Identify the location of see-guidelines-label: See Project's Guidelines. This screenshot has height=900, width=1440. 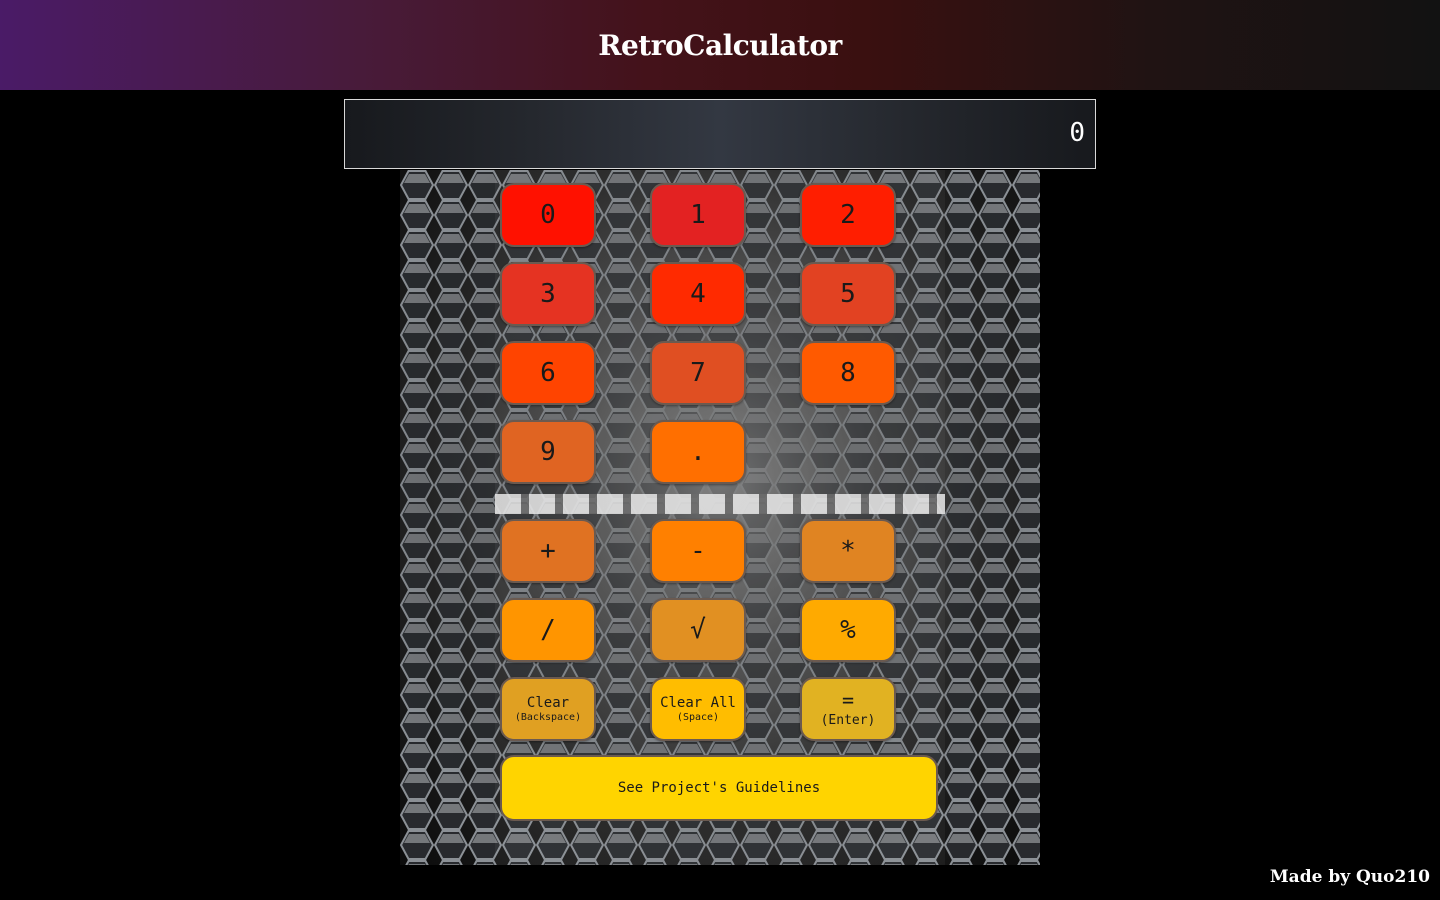
(719, 788).